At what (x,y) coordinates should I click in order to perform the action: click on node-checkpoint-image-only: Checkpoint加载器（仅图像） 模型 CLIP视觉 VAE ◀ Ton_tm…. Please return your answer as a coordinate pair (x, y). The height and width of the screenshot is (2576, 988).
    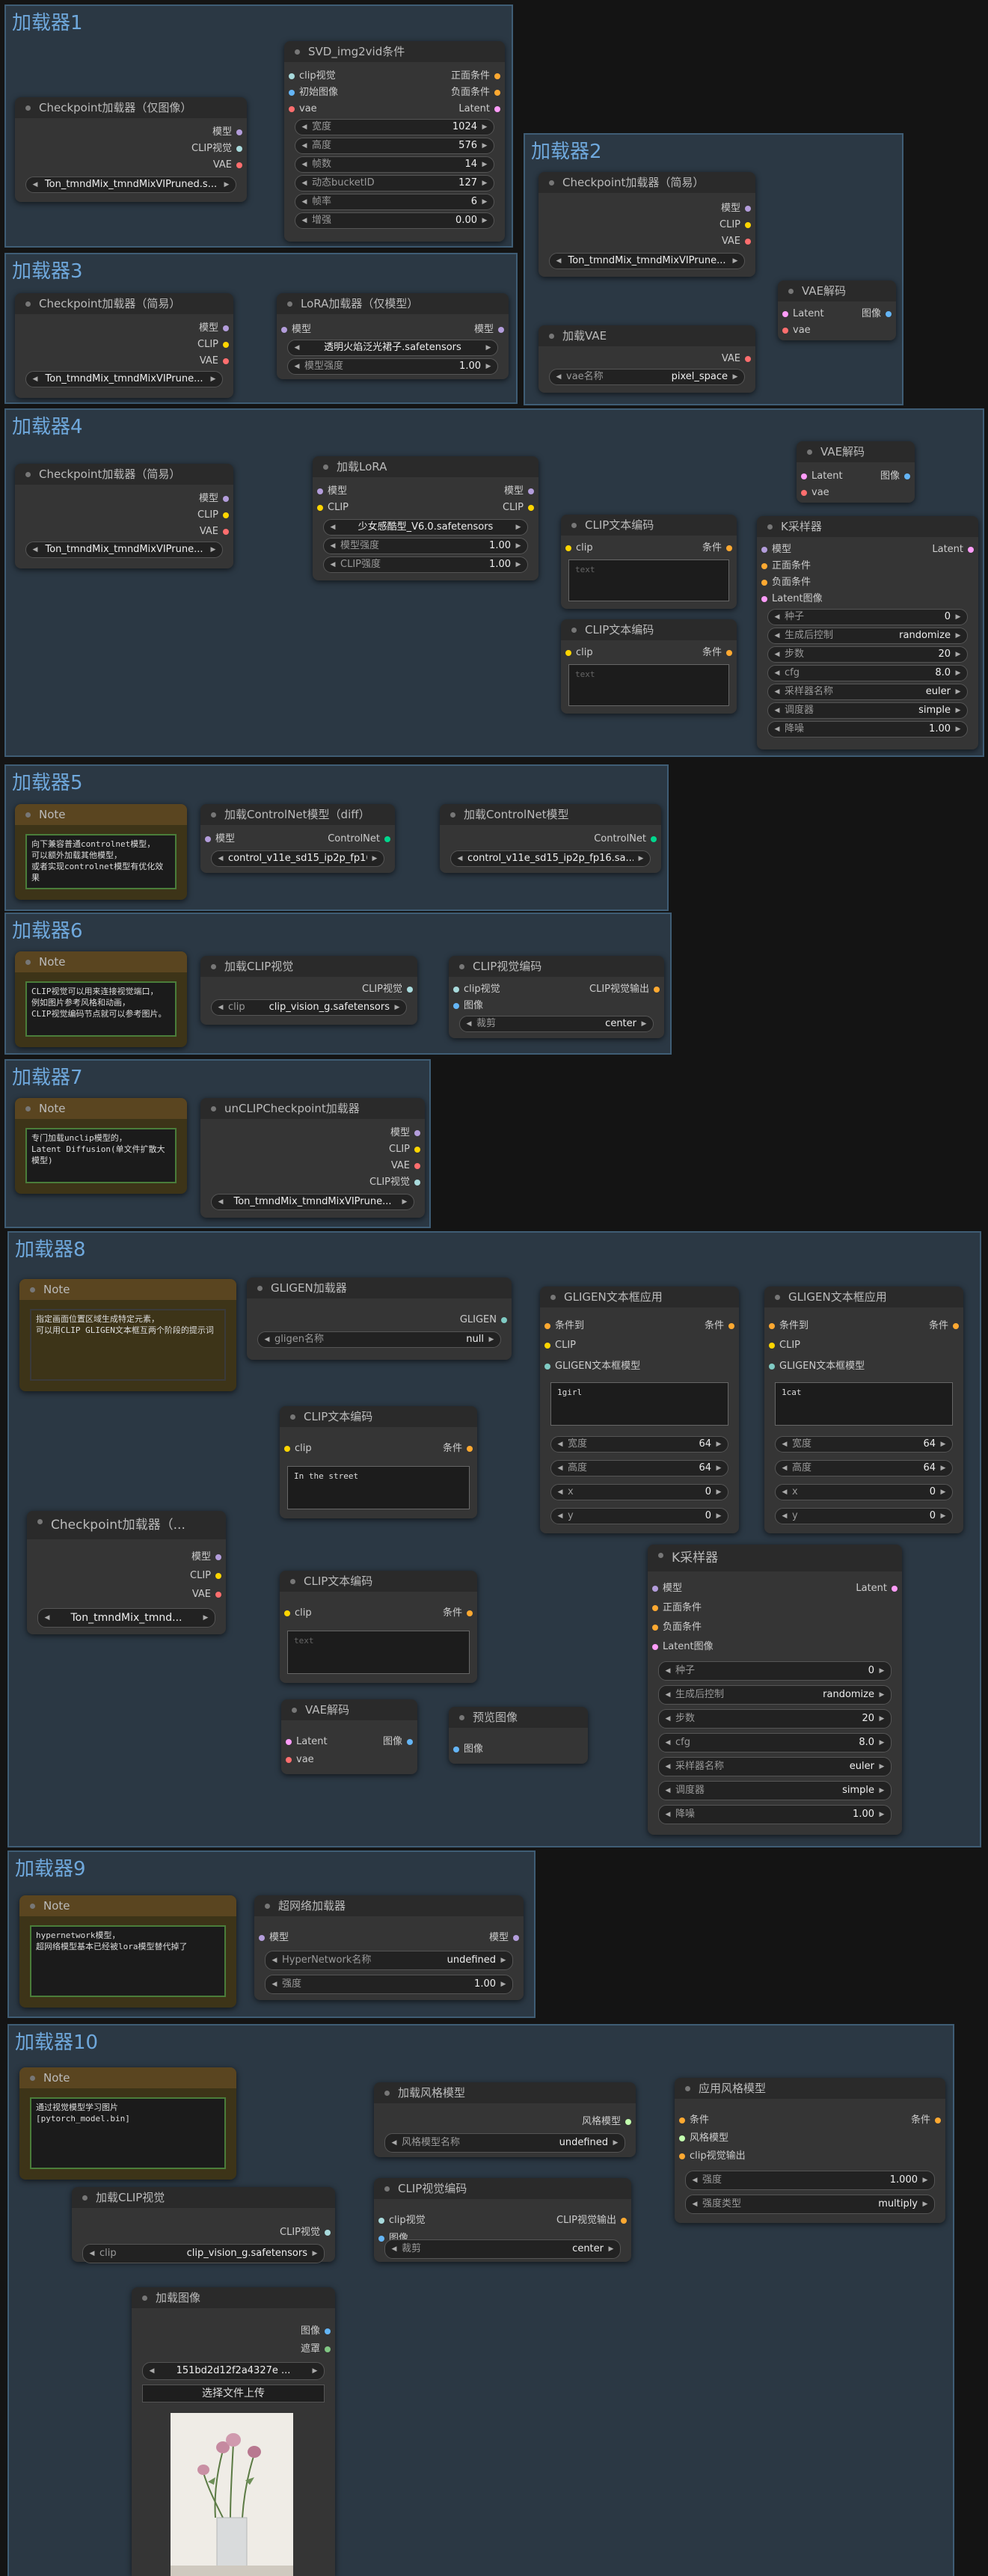
    Looking at the image, I should click on (131, 149).